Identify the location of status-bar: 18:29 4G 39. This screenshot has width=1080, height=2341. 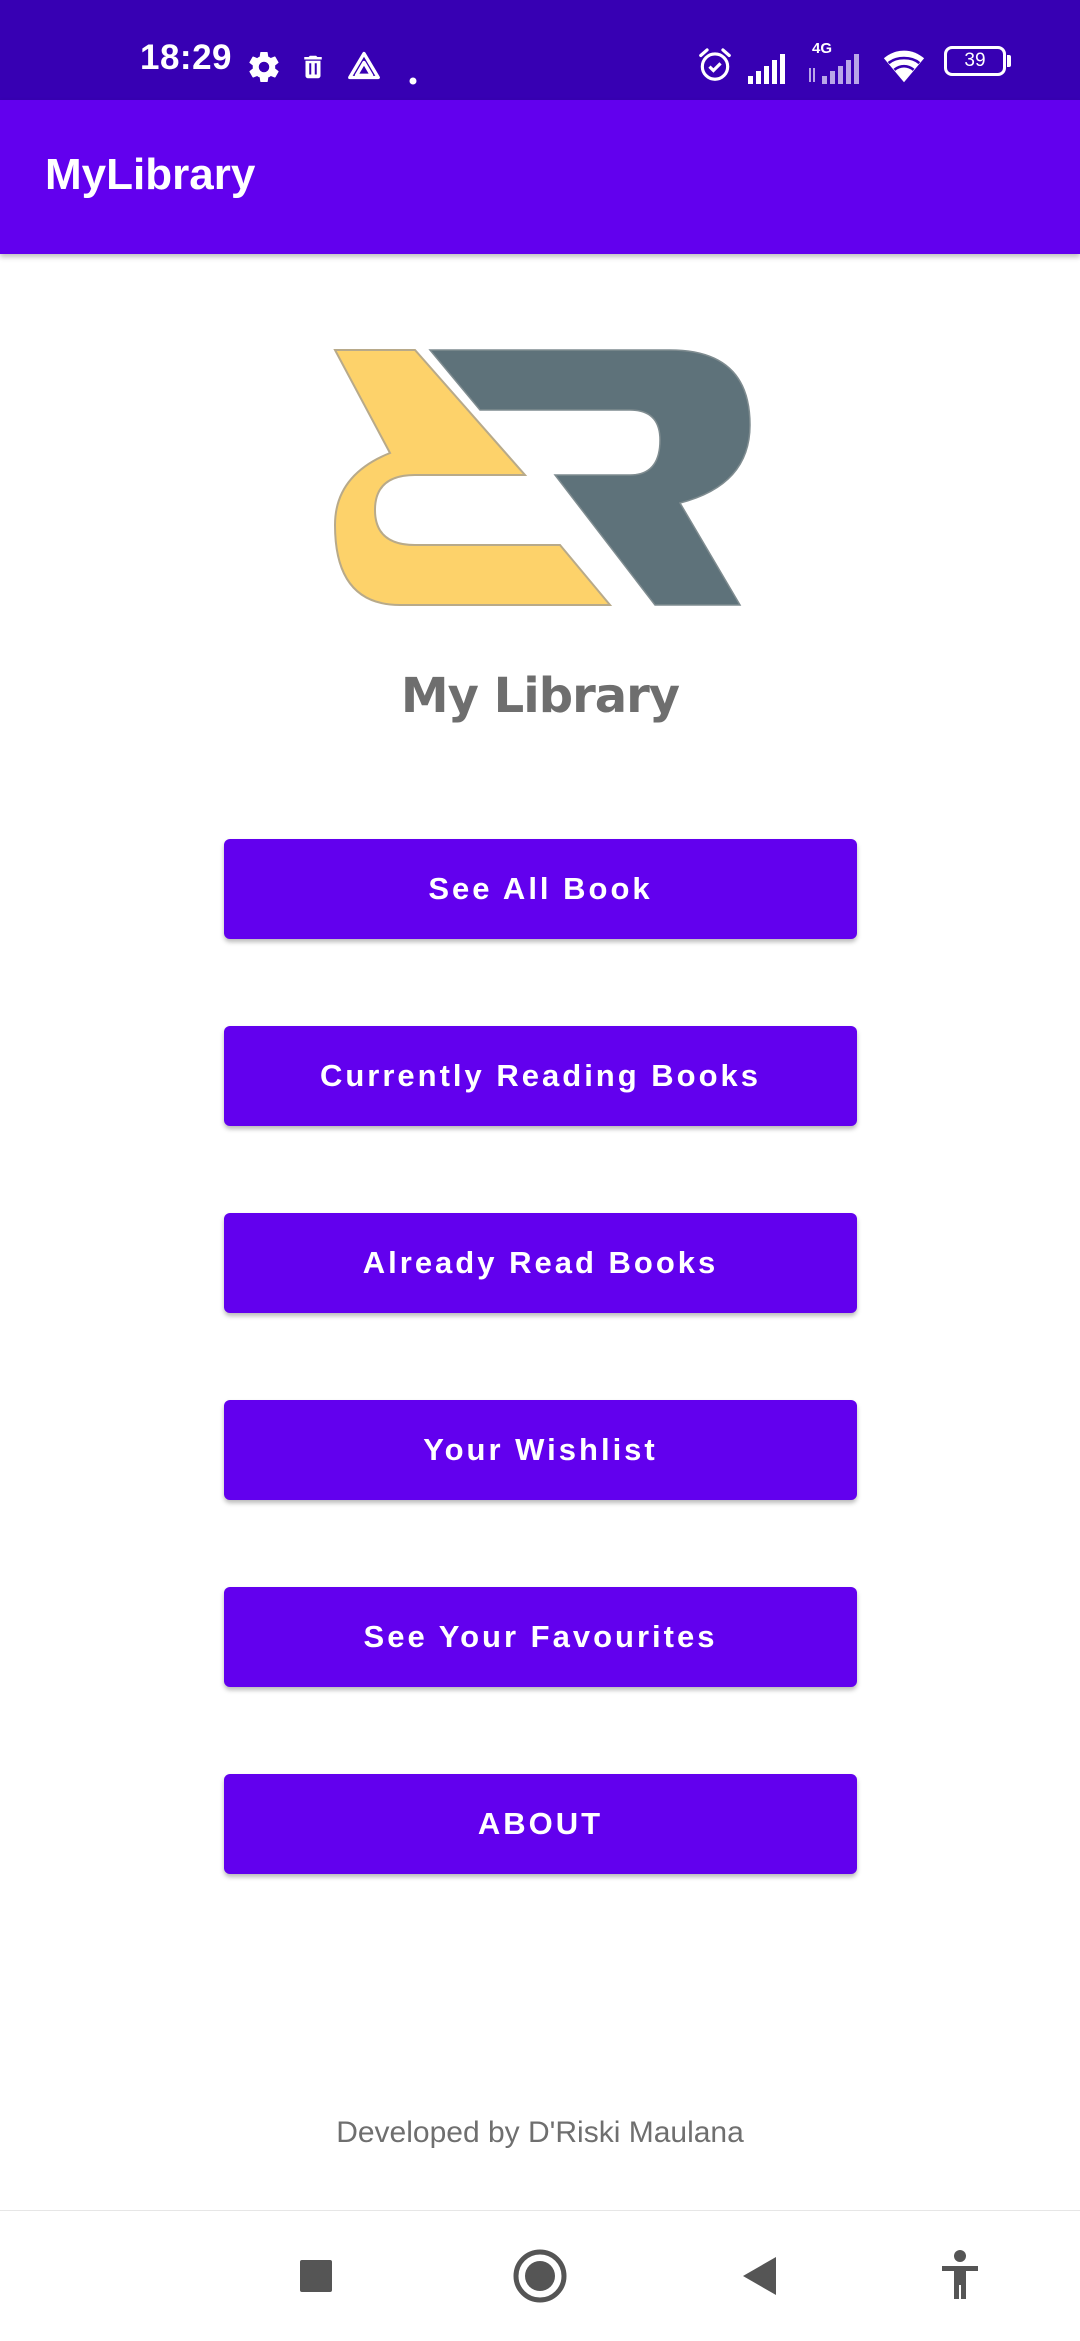
(540, 50).